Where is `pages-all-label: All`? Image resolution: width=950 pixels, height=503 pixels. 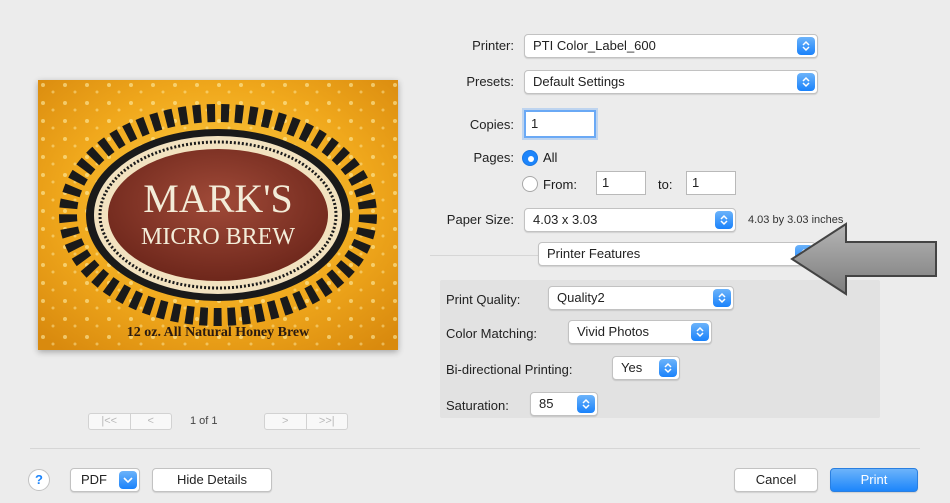 pages-all-label: All is located at coordinates (550, 157).